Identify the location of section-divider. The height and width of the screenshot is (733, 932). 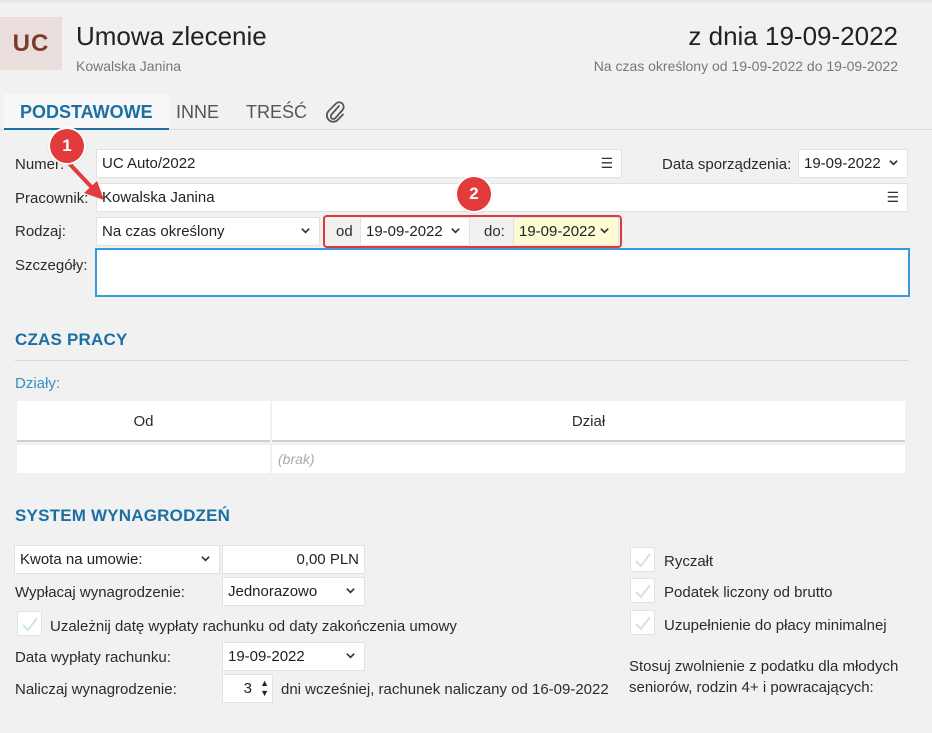
(461, 360).